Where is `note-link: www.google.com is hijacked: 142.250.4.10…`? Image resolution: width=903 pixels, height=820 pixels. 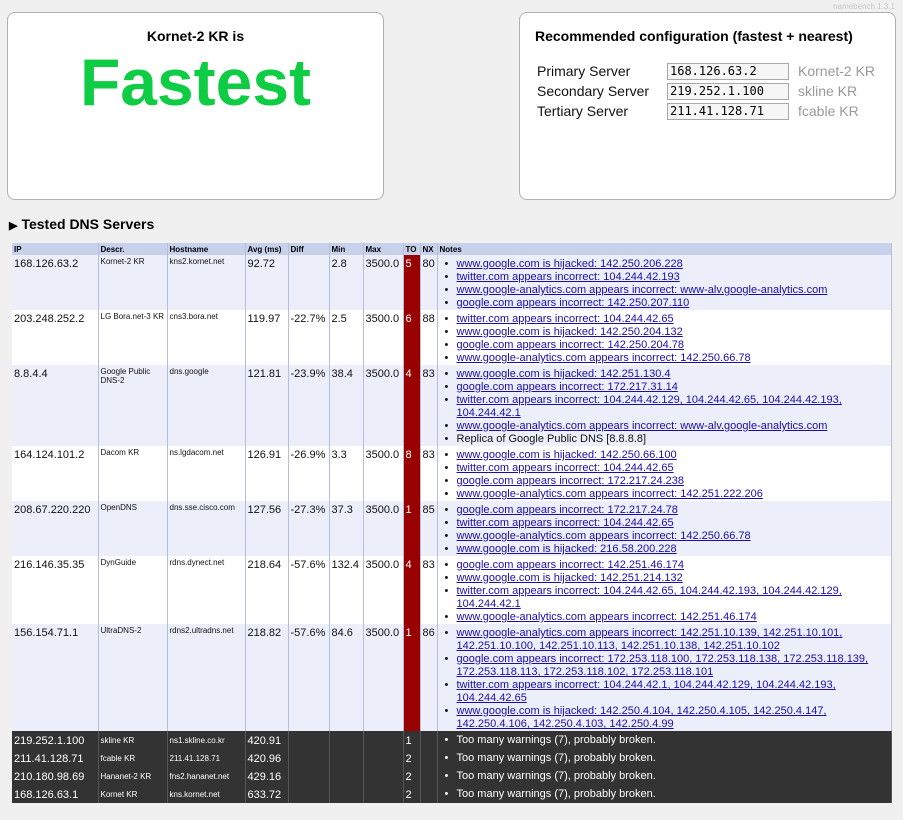
note-link: www.google.com is hijacked: 142.250.4.10… is located at coordinates (642, 717).